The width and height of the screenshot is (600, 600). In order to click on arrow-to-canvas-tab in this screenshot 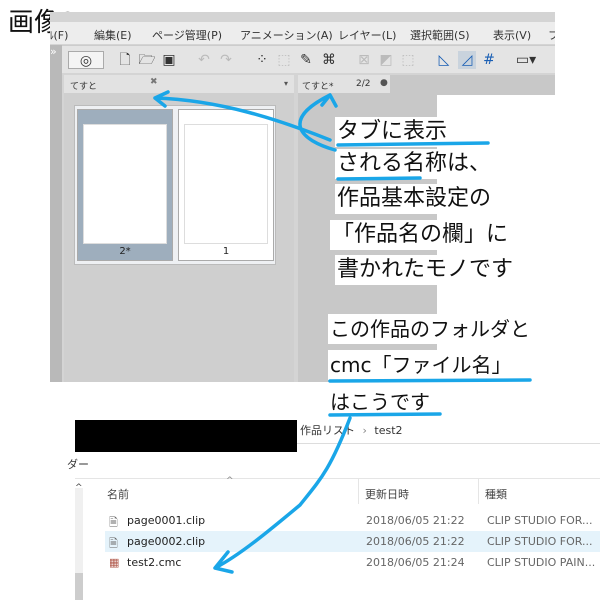, I will do `click(318, 122)`.